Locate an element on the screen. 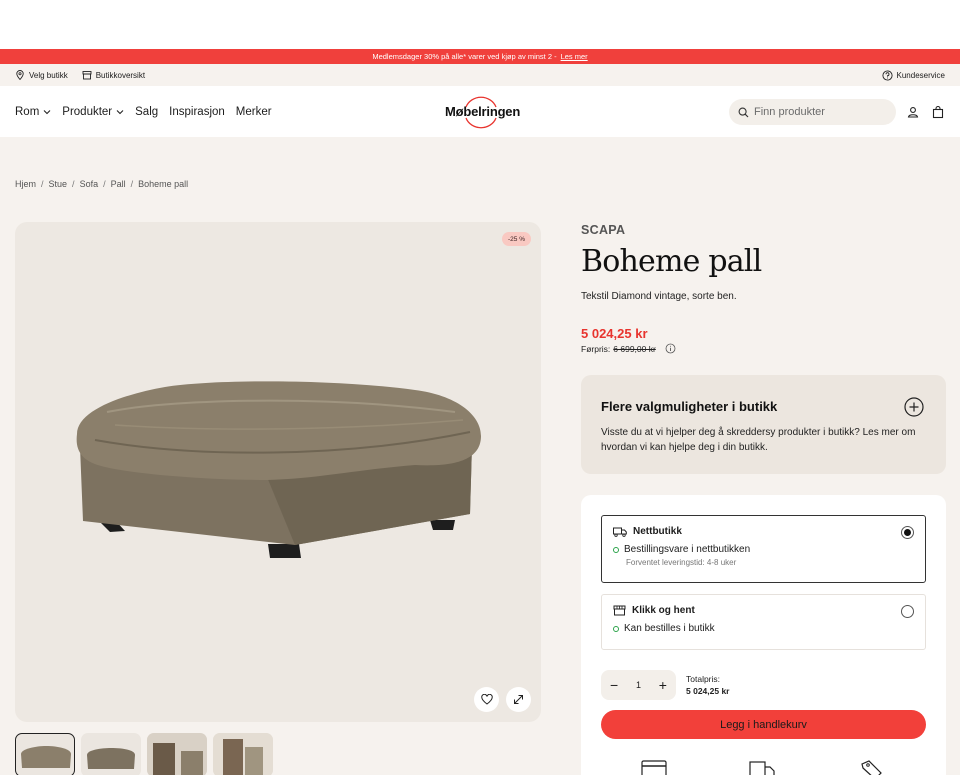 Image resolution: width=960 pixels, height=775 pixels. stock-status-text: Kan bestilles i butikk is located at coordinates (669, 628).